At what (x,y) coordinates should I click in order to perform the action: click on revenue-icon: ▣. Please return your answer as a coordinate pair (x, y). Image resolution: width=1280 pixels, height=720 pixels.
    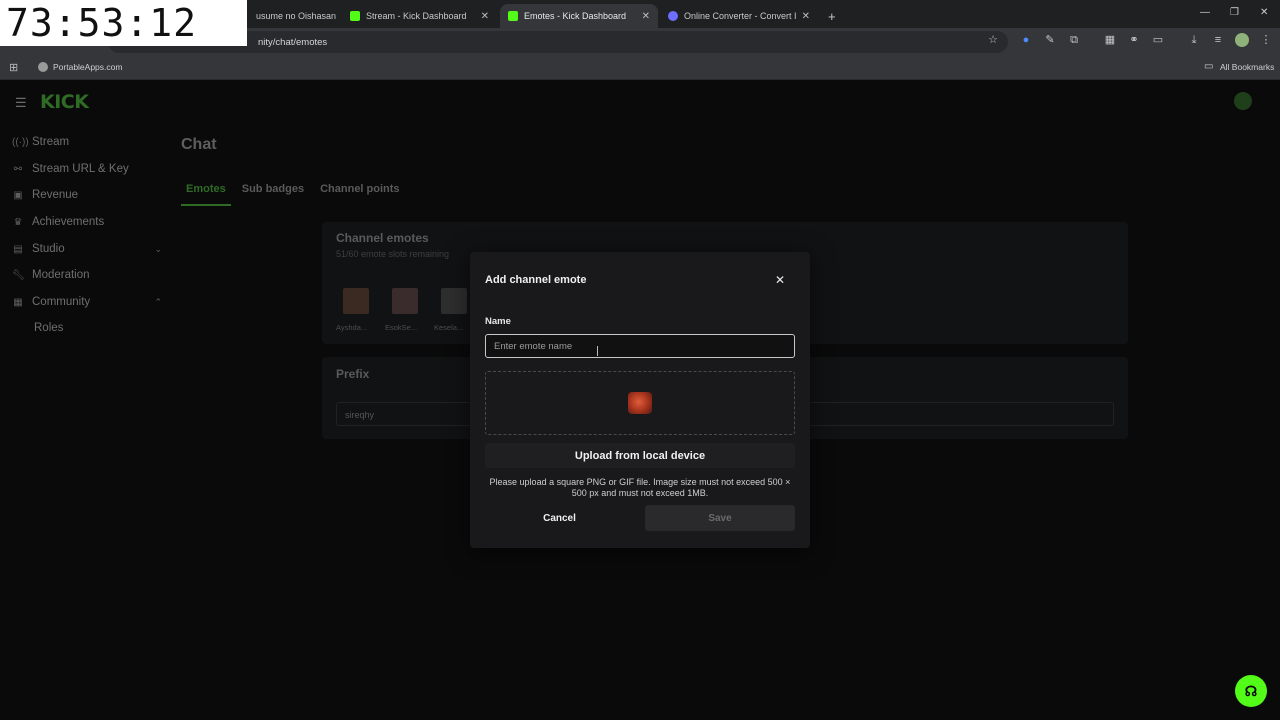
    Looking at the image, I should click on (18, 195).